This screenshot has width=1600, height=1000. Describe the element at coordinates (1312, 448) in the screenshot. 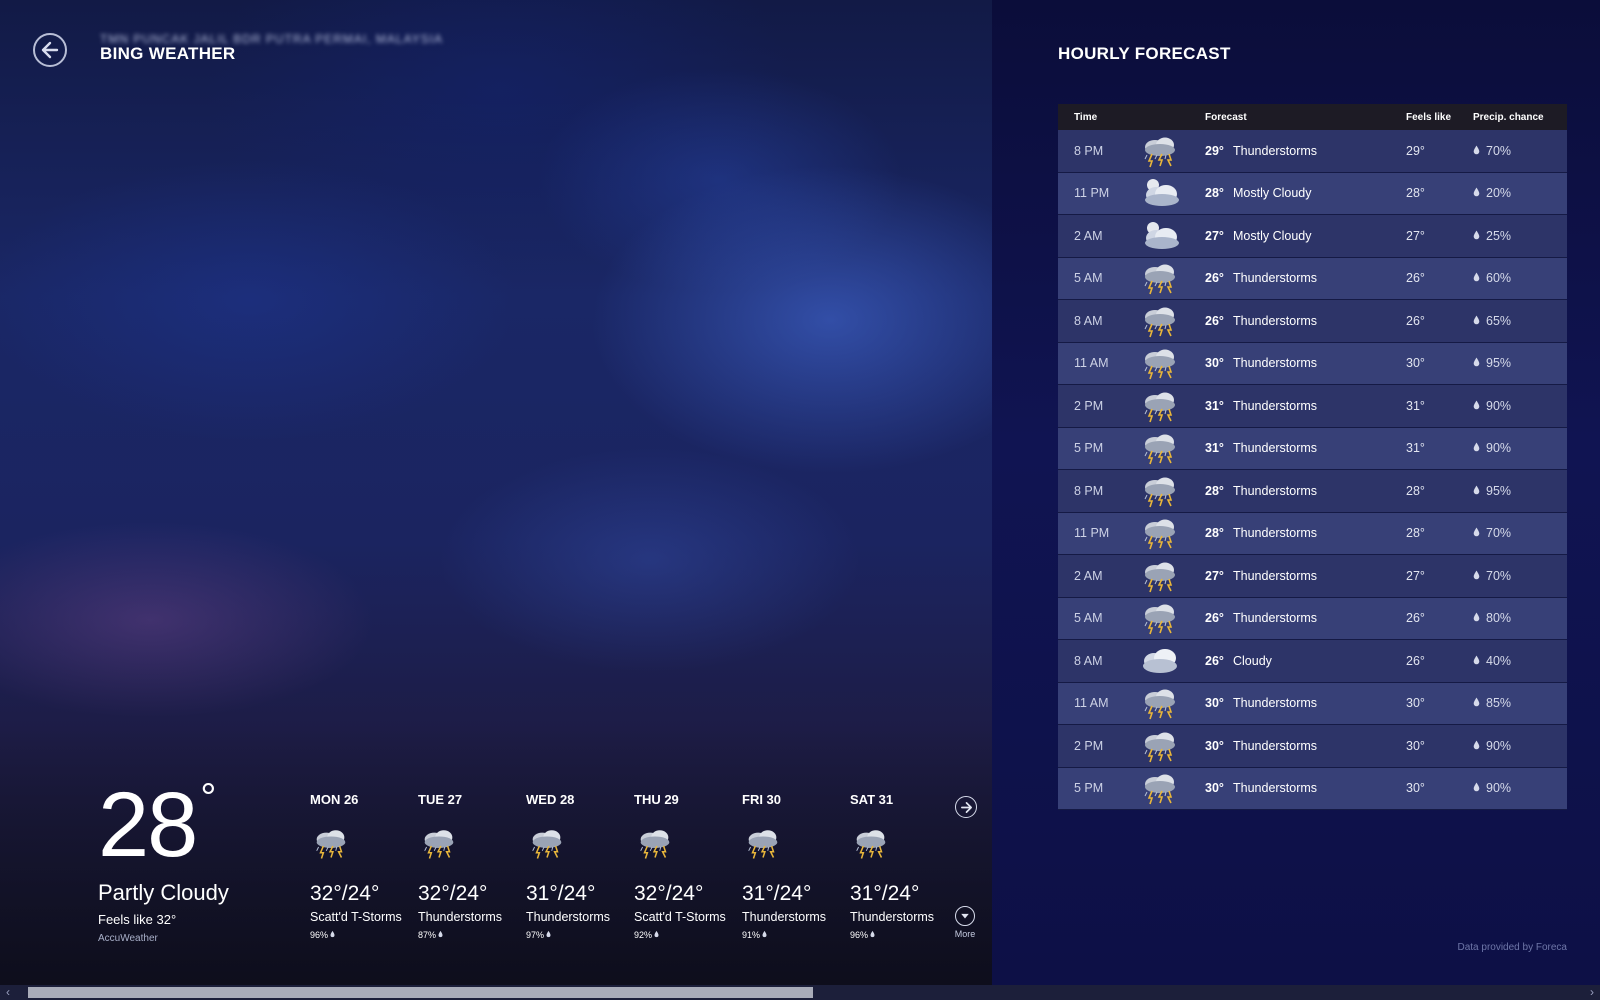

I see `hourly-row: 5 PM 31° Thunderstorms 31° 90%` at that location.